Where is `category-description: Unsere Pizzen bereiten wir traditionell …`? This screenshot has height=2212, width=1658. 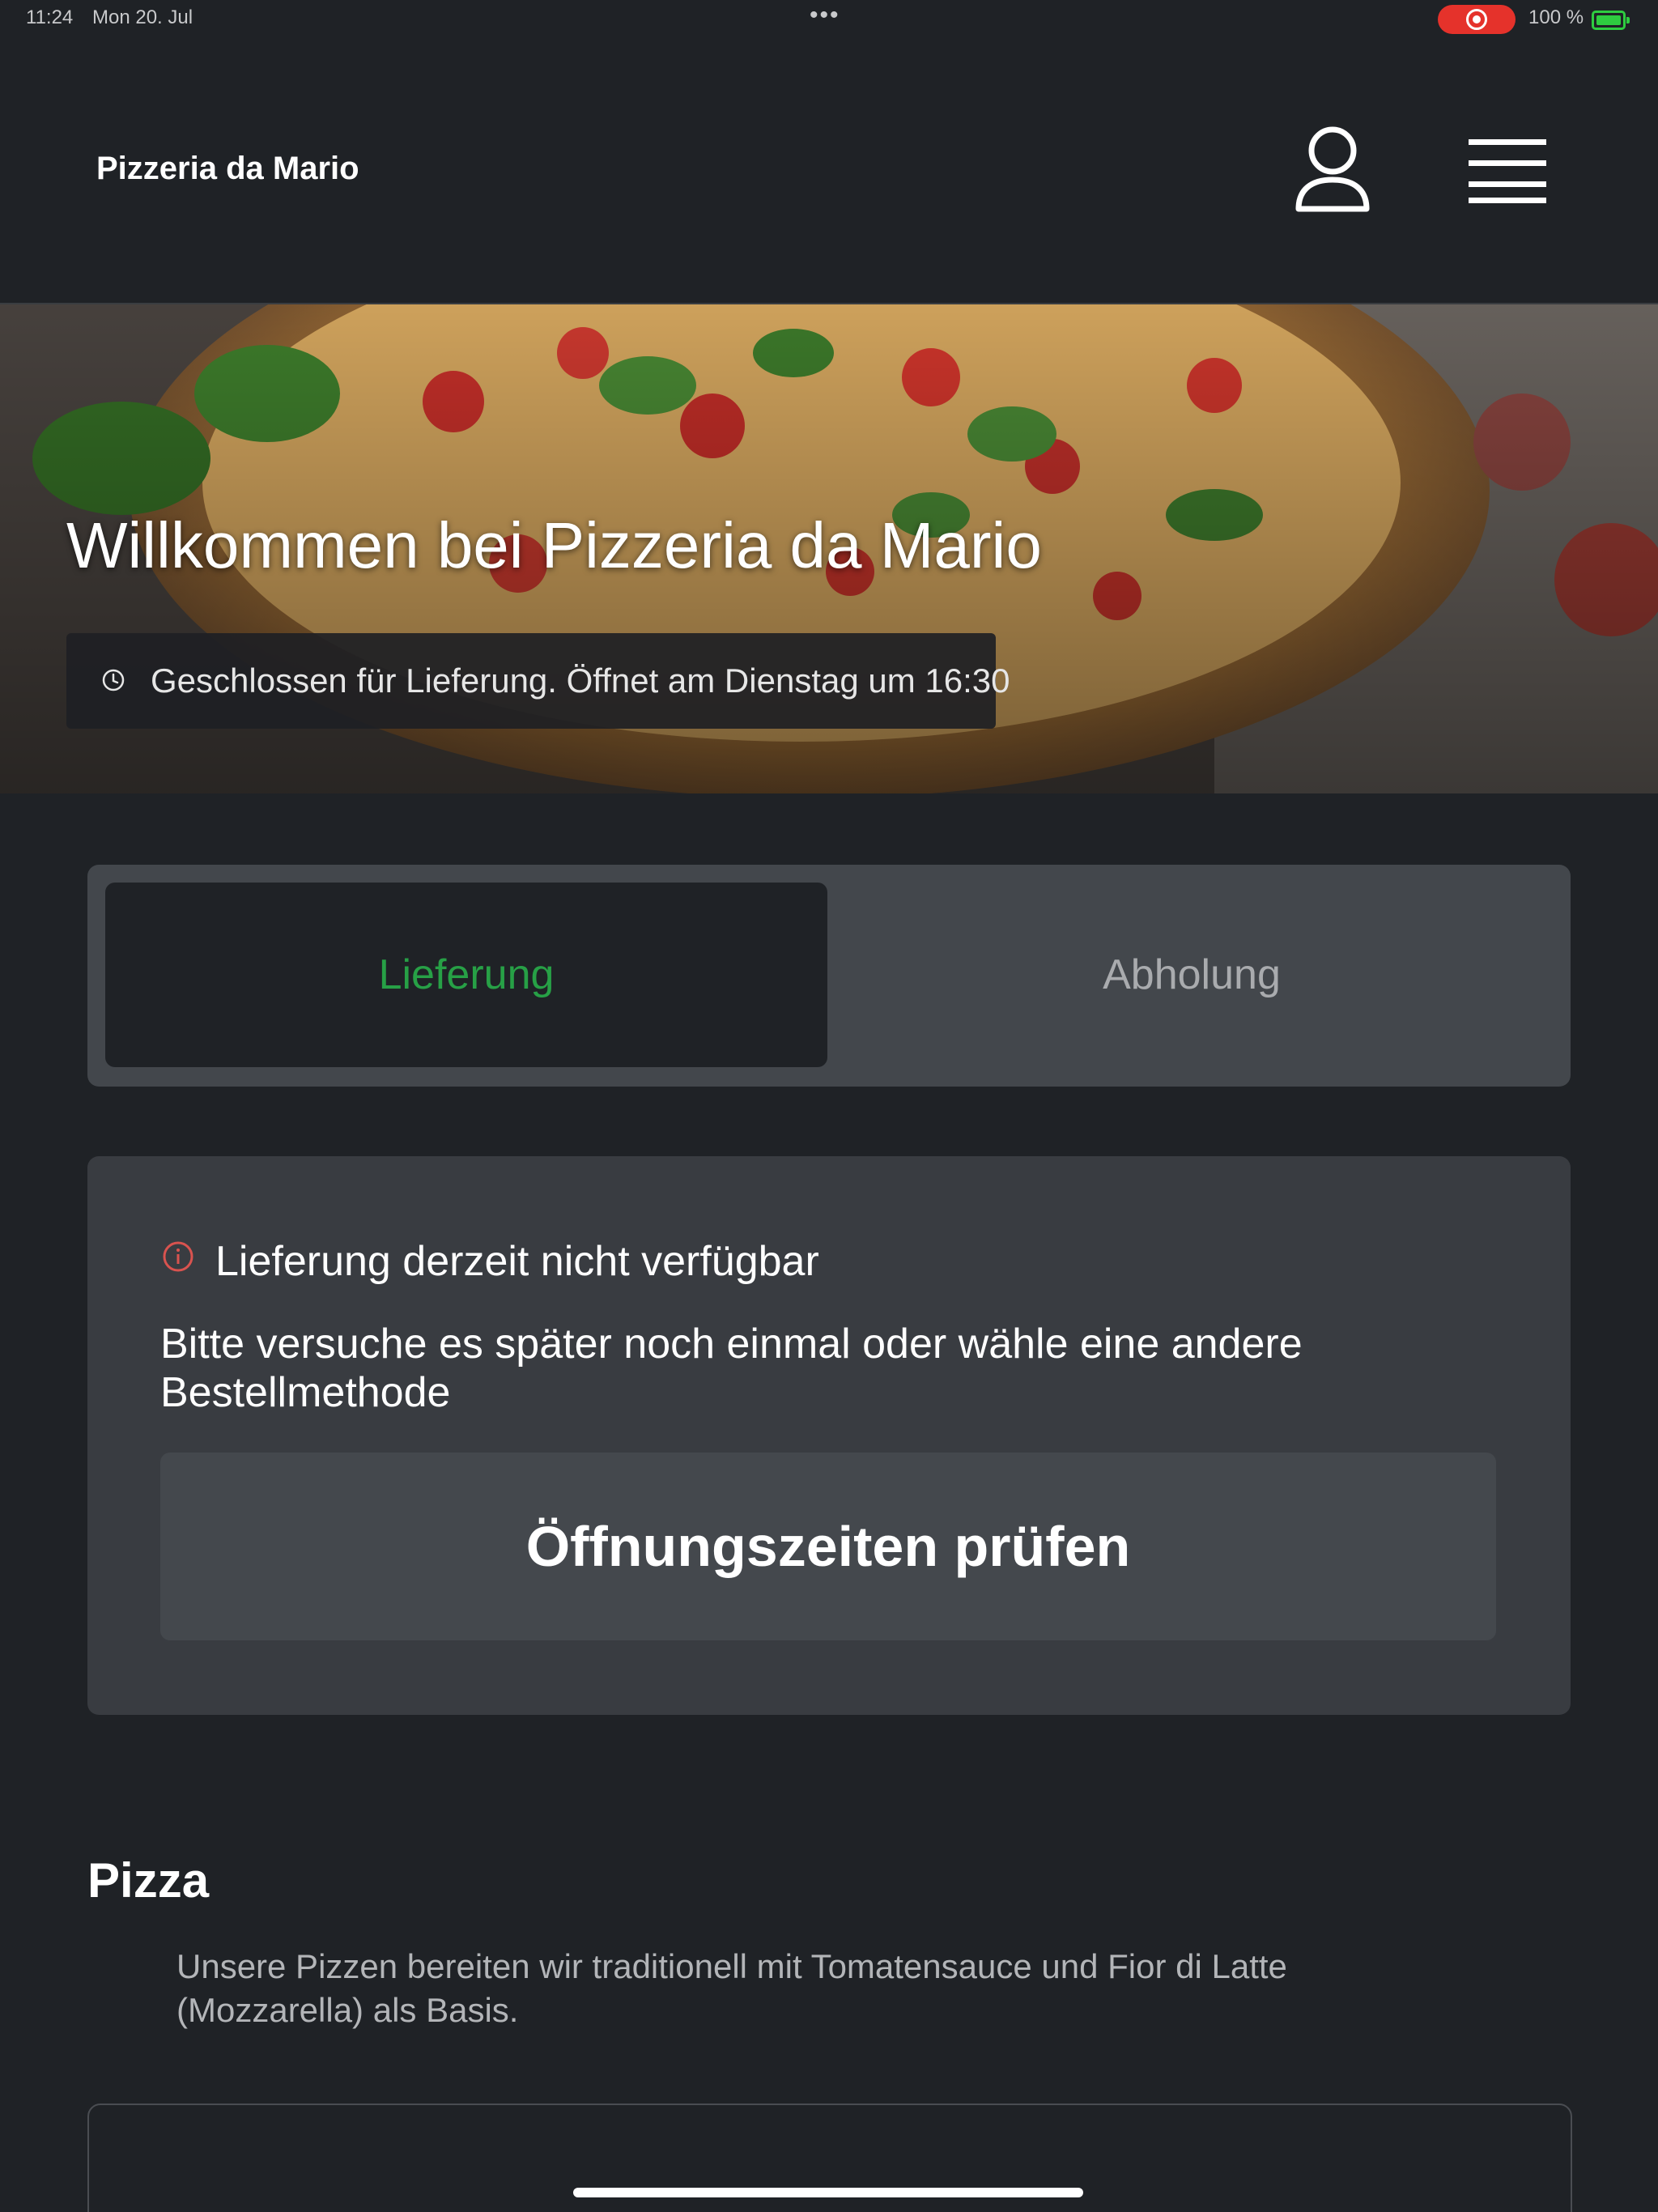
category-description: Unsere Pizzen bereiten wir traditionell … is located at coordinates (731, 1988).